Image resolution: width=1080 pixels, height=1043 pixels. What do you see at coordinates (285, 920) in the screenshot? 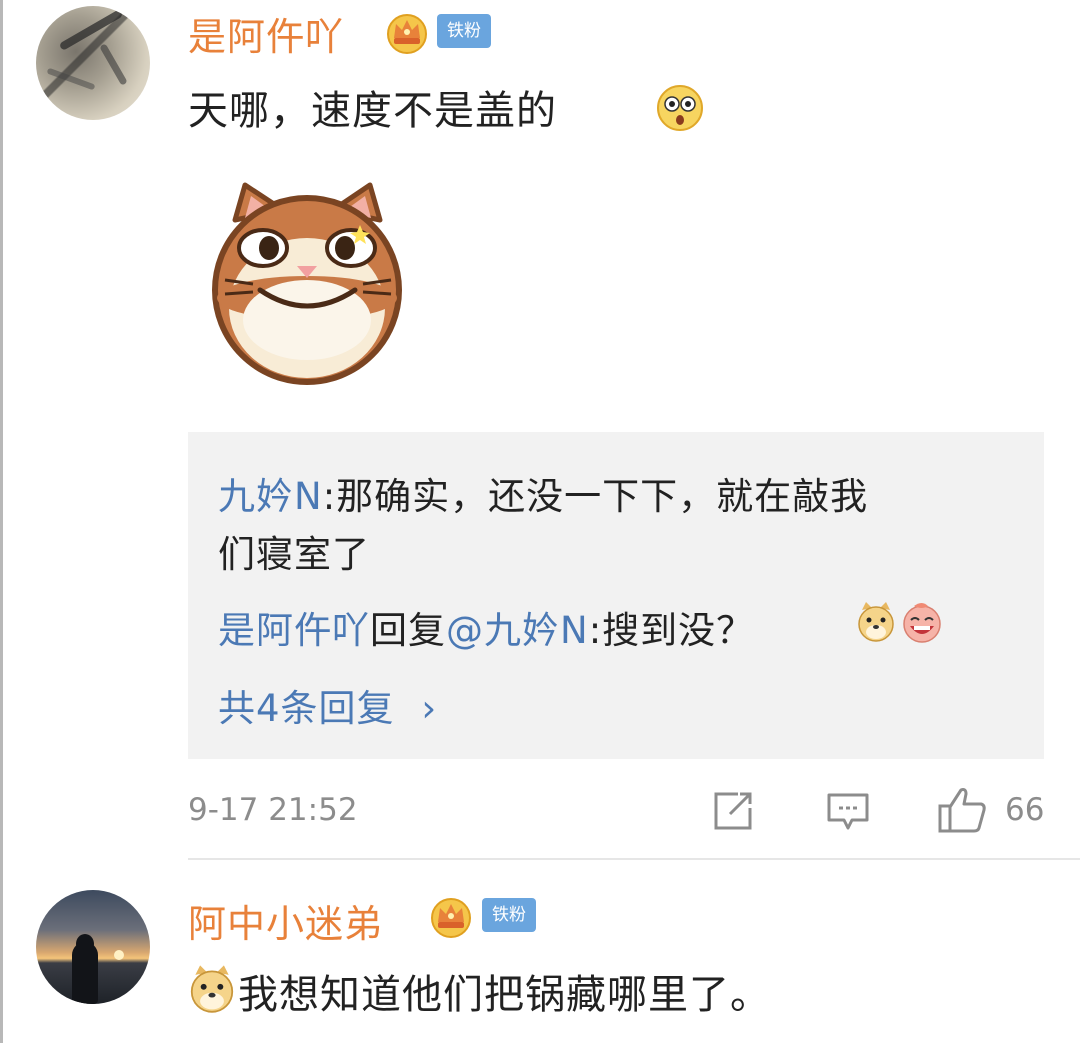
I see `username: 阿中小迷弟` at bounding box center [285, 920].